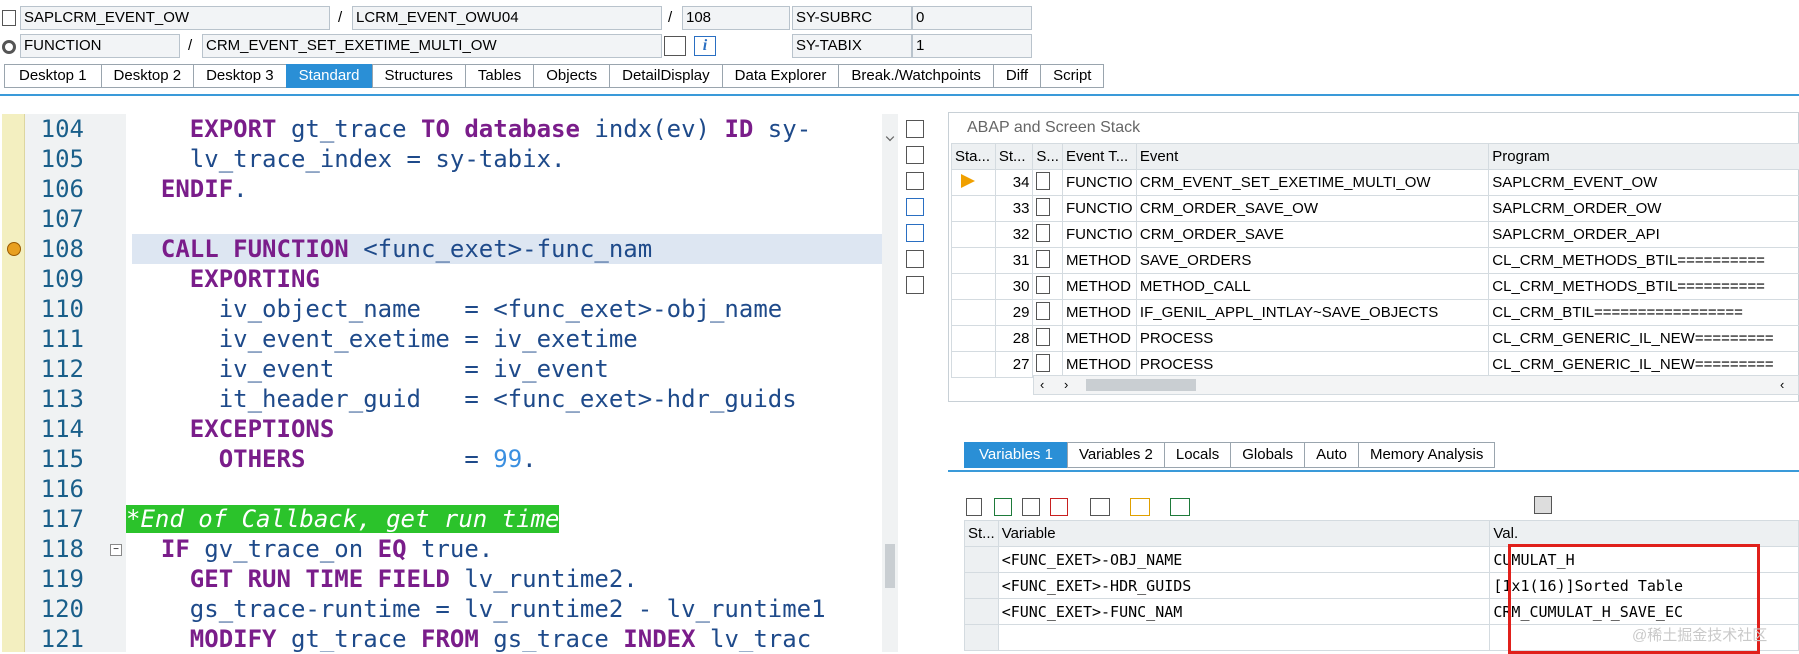  I want to click on program-field: SAPLCRM_EVENT_OW, so click(175, 18).